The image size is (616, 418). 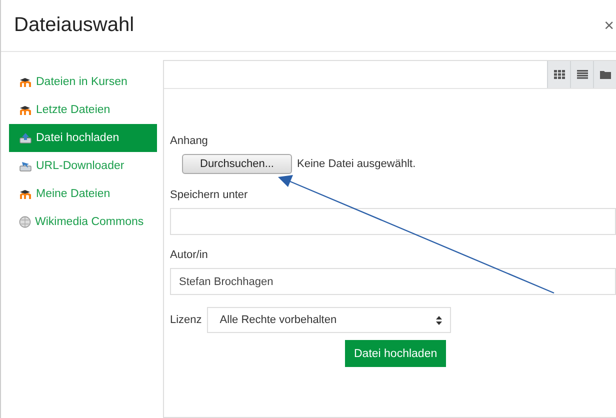 I want to click on close-button: ×, so click(x=609, y=26).